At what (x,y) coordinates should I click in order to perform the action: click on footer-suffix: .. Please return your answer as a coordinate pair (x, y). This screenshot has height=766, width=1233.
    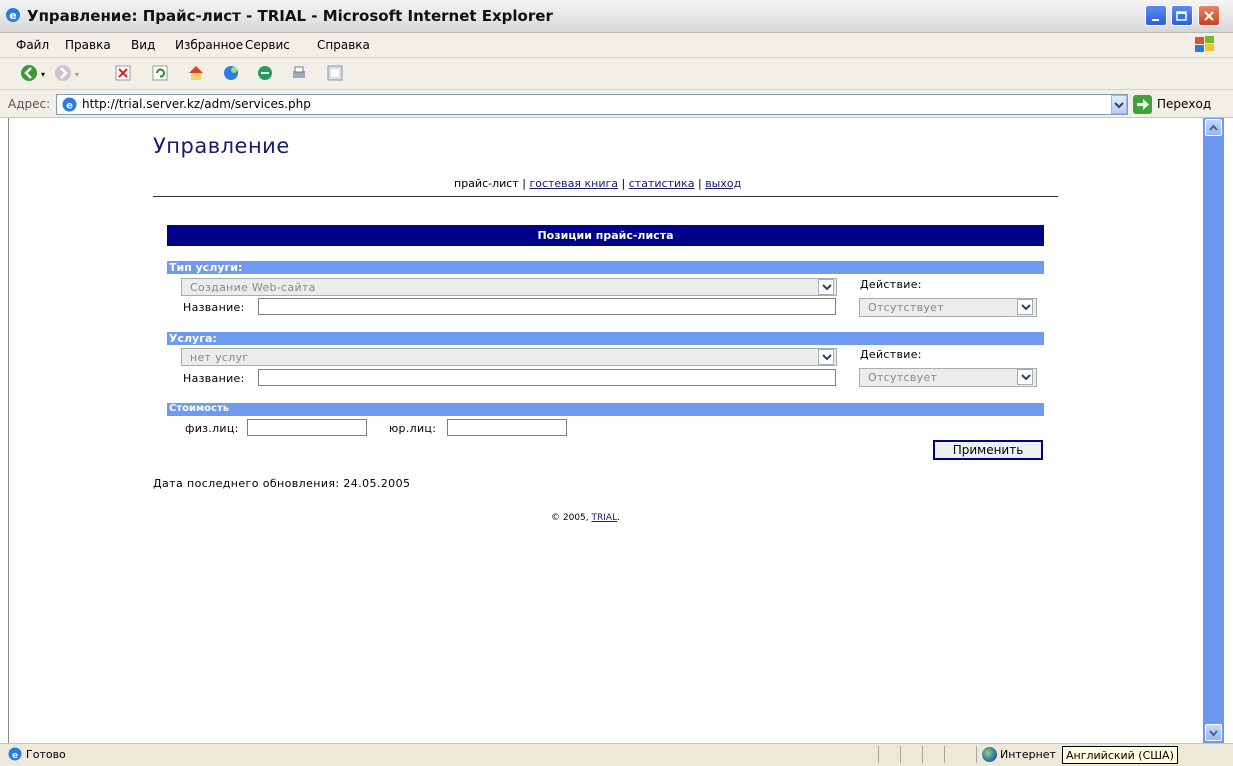
    Looking at the image, I should click on (618, 518).